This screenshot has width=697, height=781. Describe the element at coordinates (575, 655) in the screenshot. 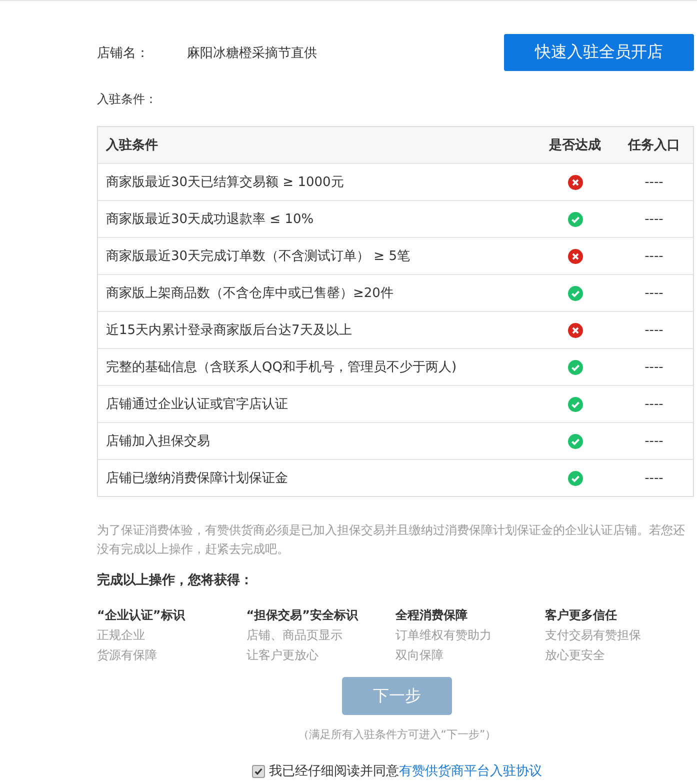

I see `benefit-line: 放心更安全` at that location.